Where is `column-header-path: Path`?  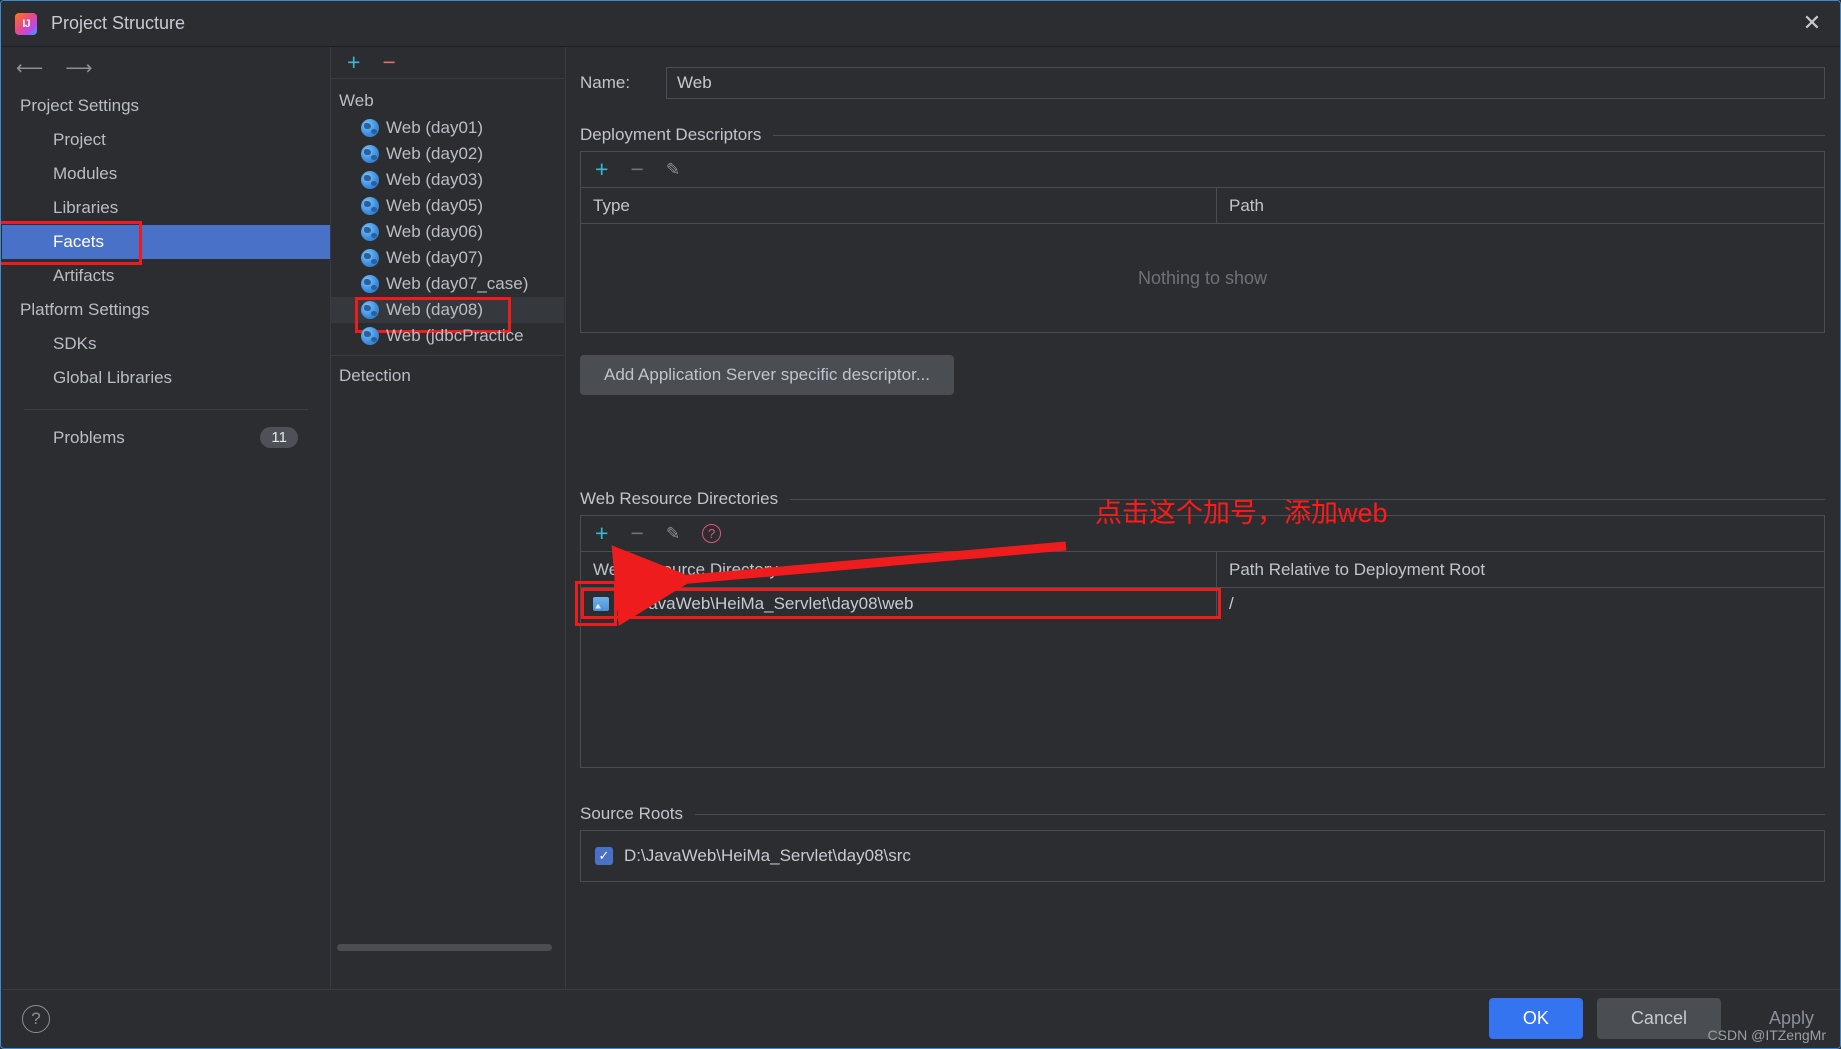 column-header-path: Path is located at coordinates (1246, 205).